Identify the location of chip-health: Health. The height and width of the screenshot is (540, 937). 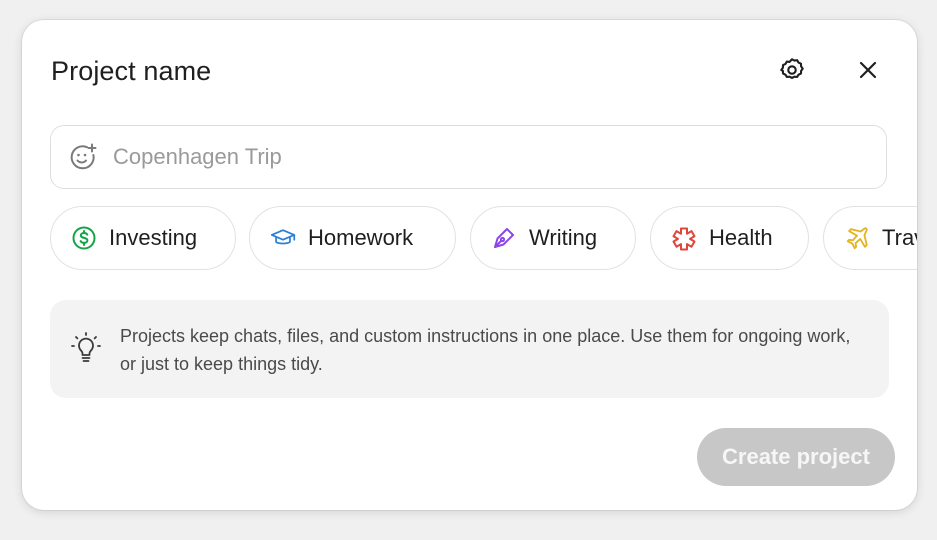
(729, 238).